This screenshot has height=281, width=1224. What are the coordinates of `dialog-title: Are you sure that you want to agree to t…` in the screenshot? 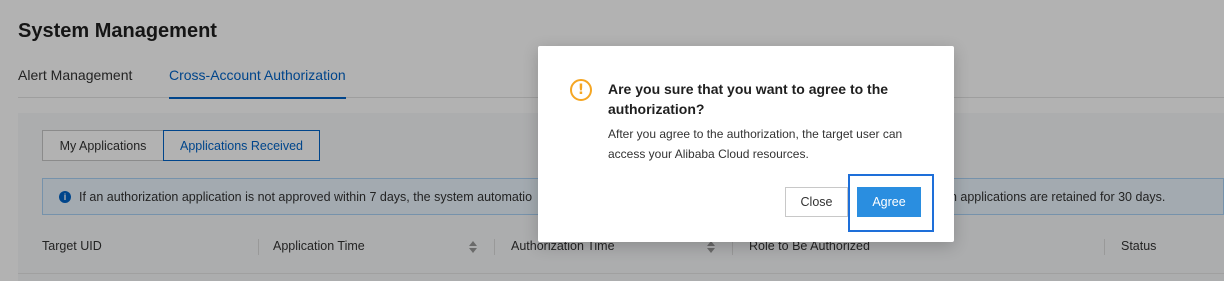 It's located at (748, 99).